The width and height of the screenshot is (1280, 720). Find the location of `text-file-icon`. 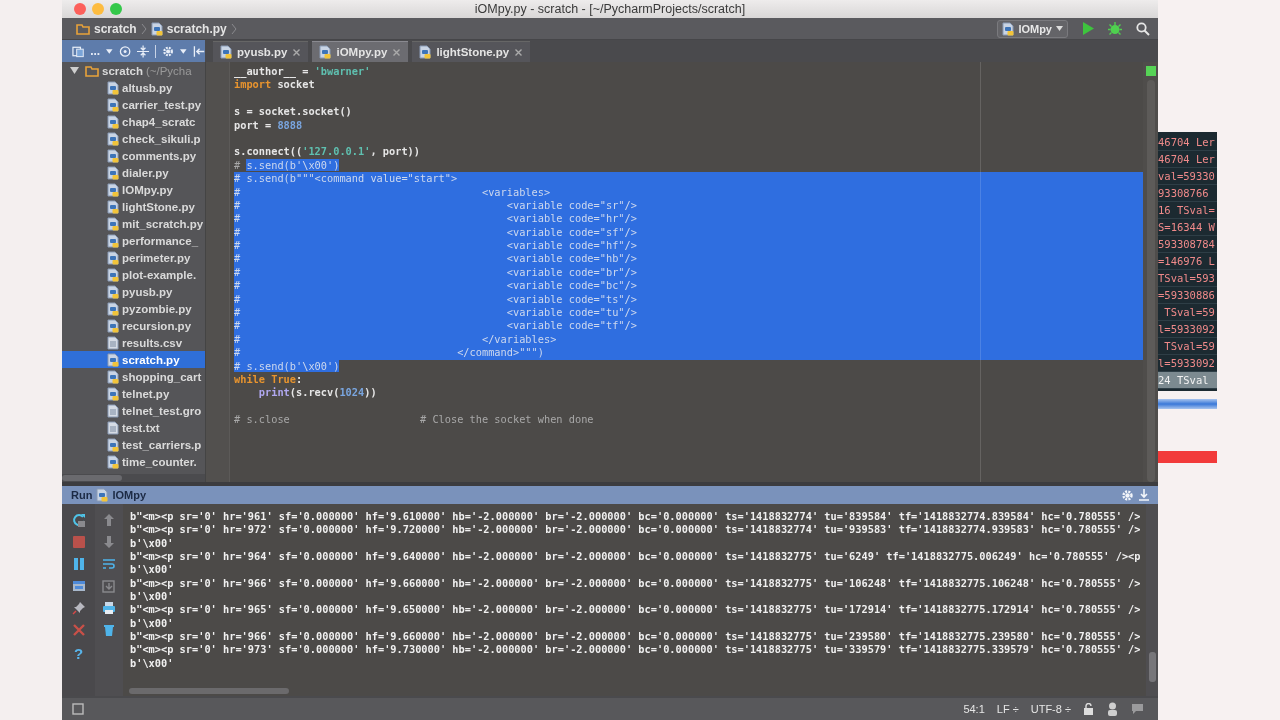

text-file-icon is located at coordinates (113, 342).